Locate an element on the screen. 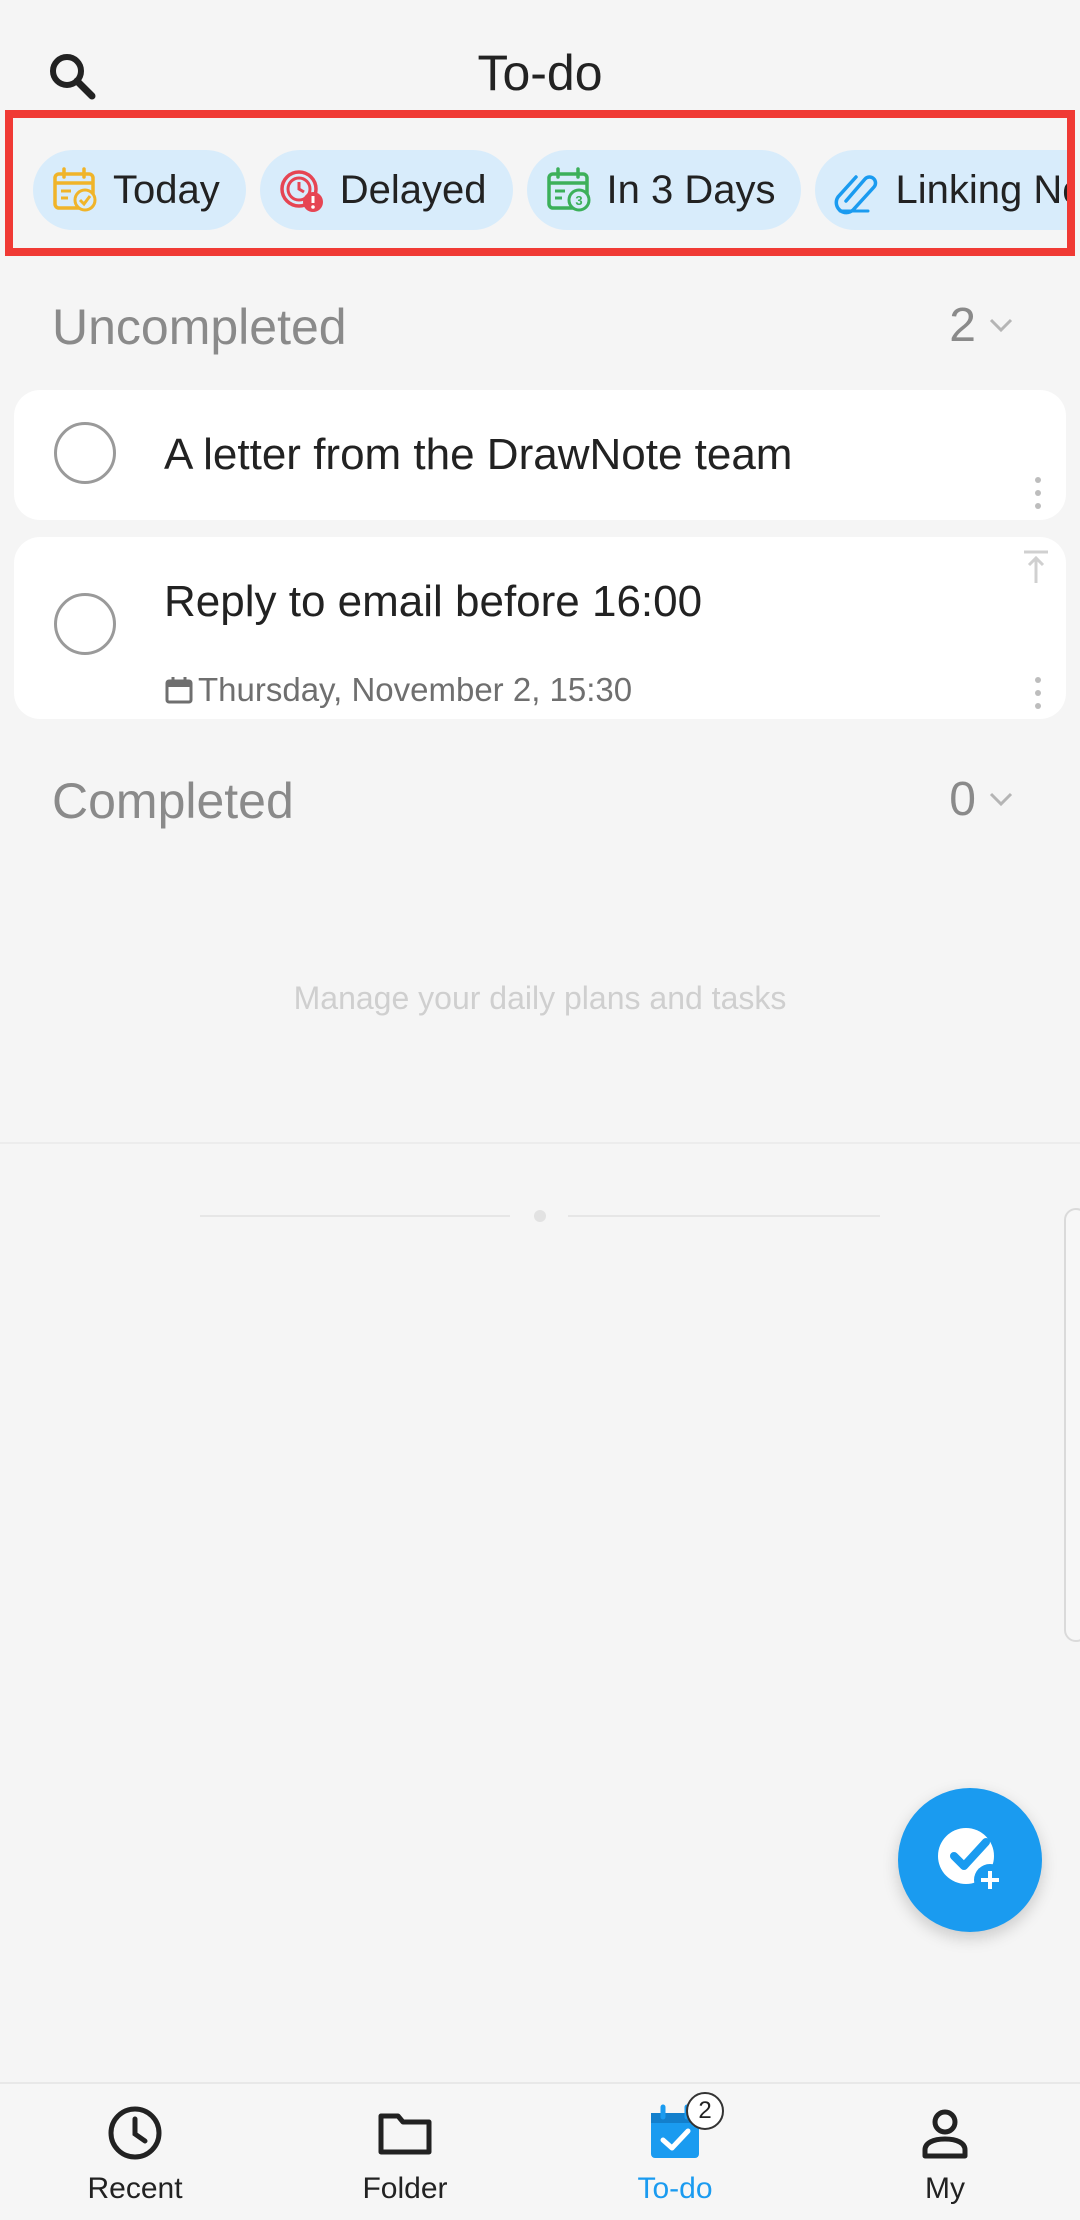 The image size is (1080, 2220). header: To-do is located at coordinates (540, 55).